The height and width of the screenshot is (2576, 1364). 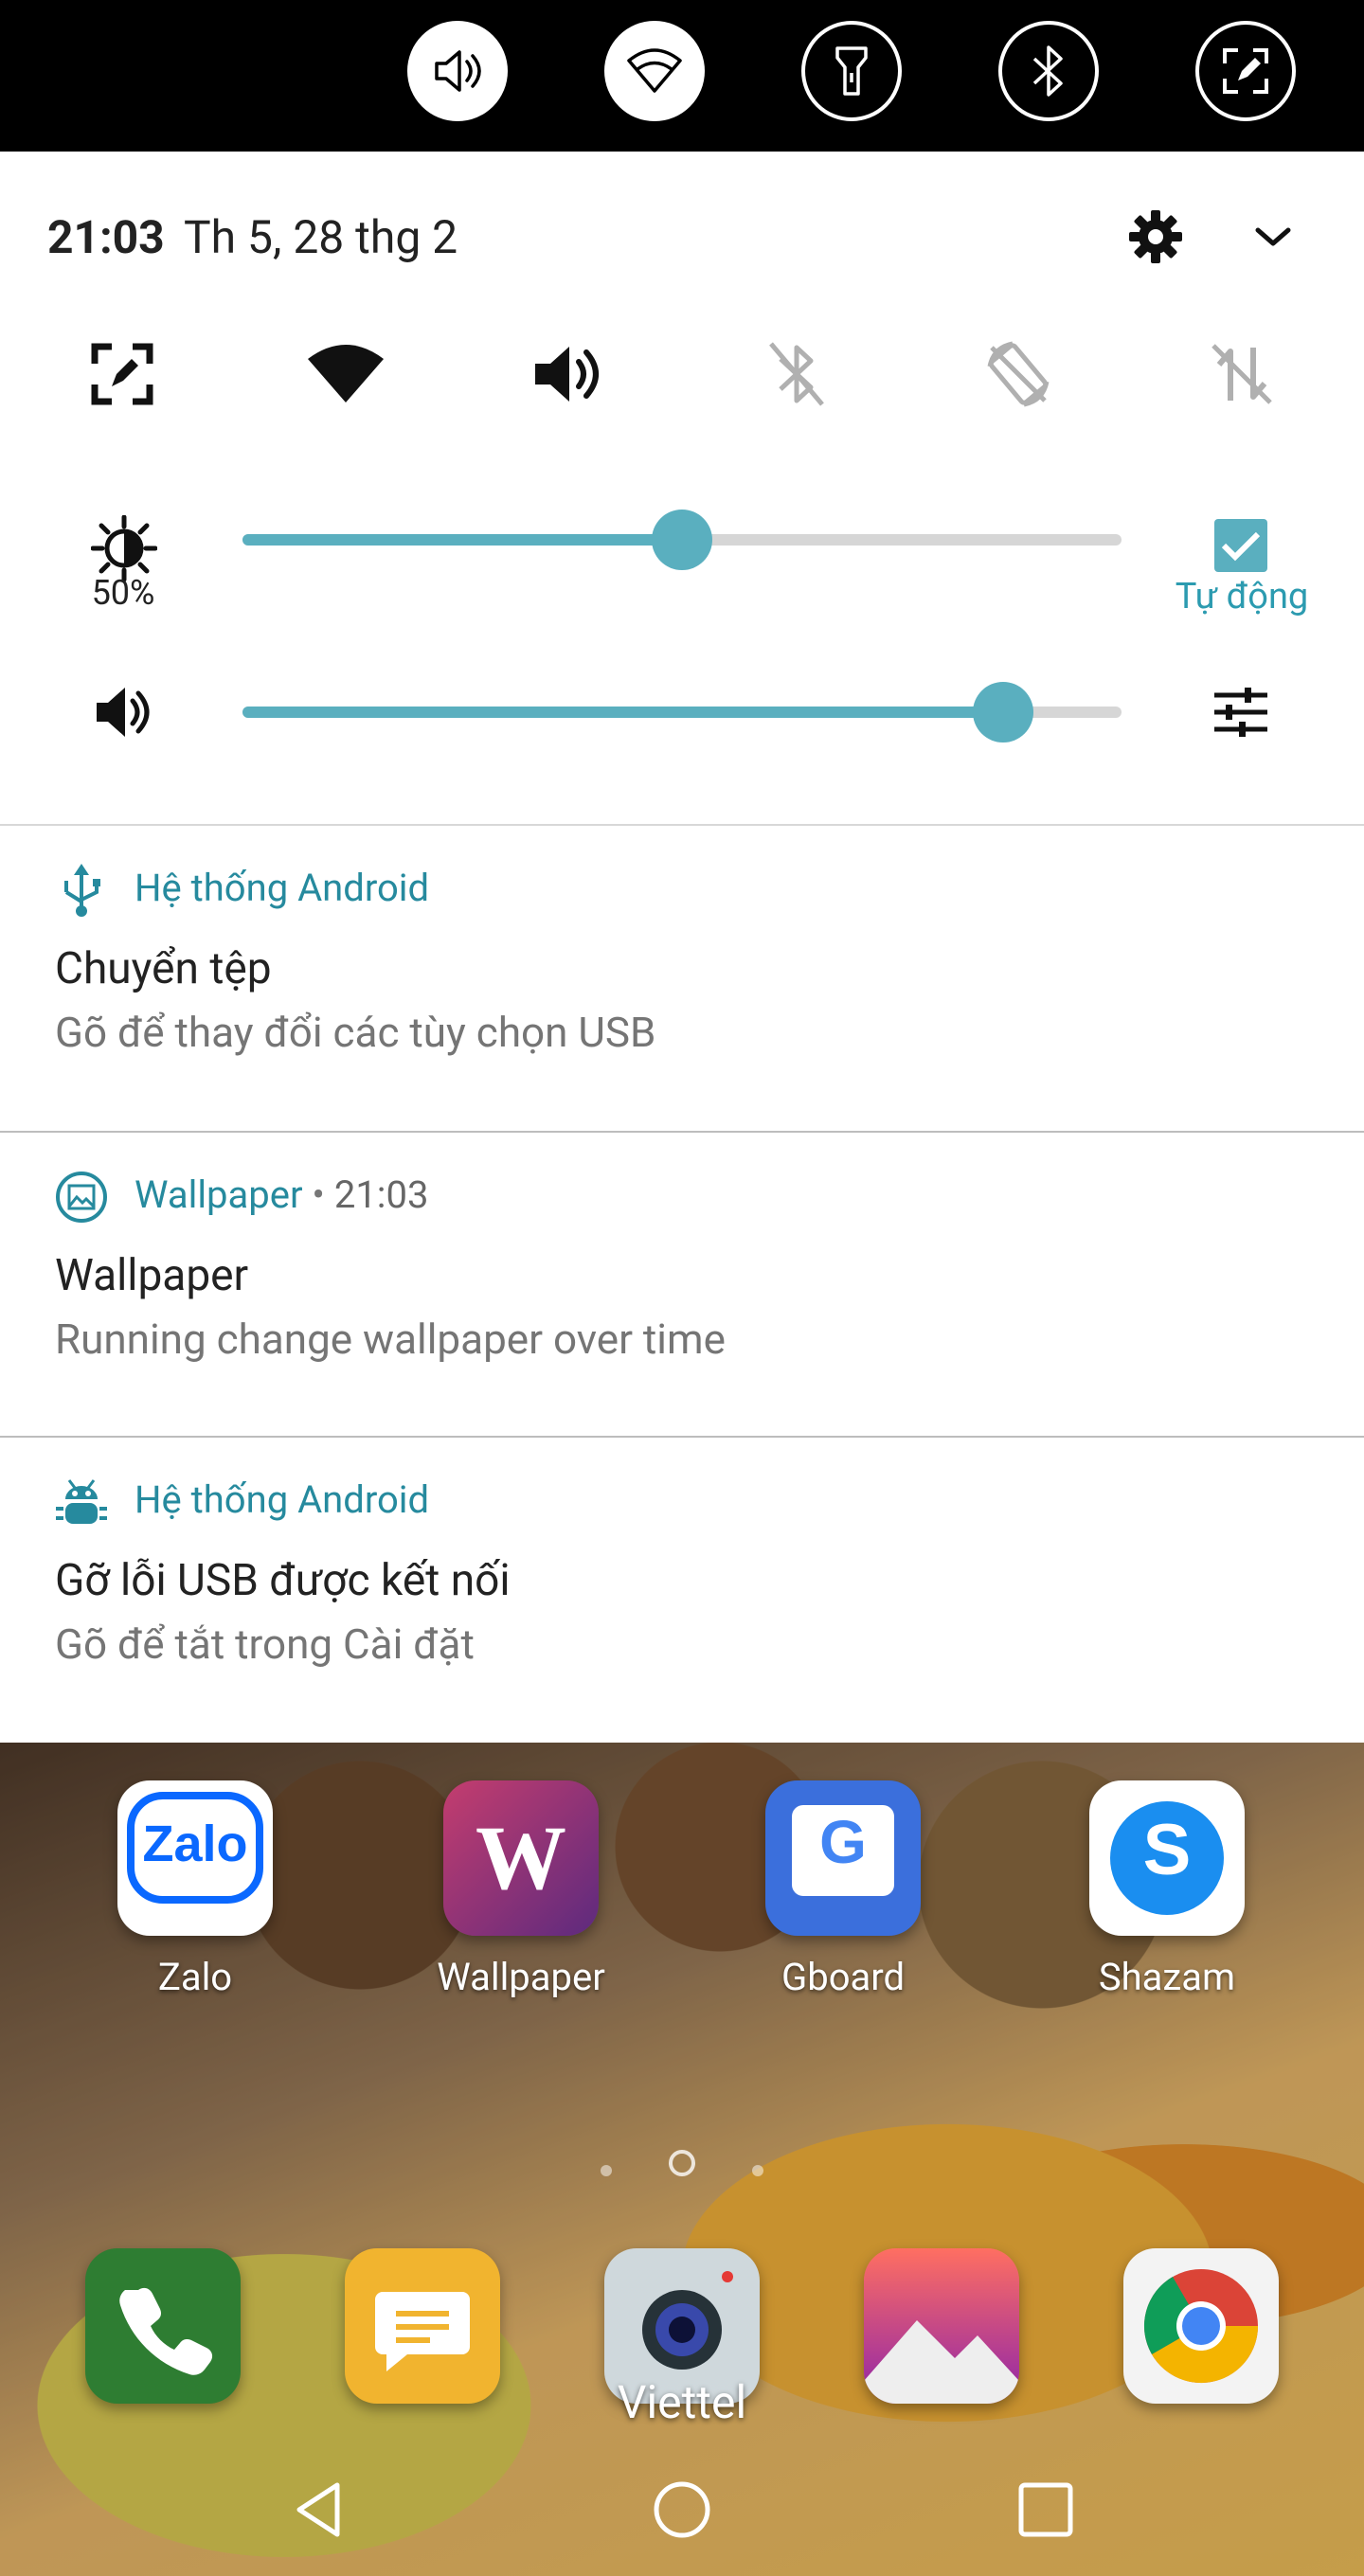 What do you see at coordinates (1002, 712) in the screenshot?
I see `volume-slider-thumb` at bounding box center [1002, 712].